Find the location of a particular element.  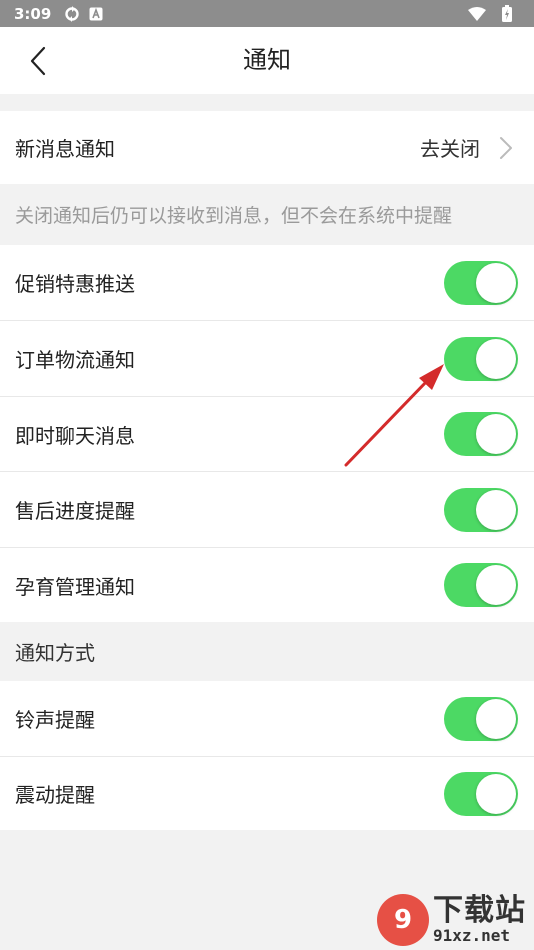

toggle-row-after-sale: 售后进度提醒 is located at coordinates (267, 509).